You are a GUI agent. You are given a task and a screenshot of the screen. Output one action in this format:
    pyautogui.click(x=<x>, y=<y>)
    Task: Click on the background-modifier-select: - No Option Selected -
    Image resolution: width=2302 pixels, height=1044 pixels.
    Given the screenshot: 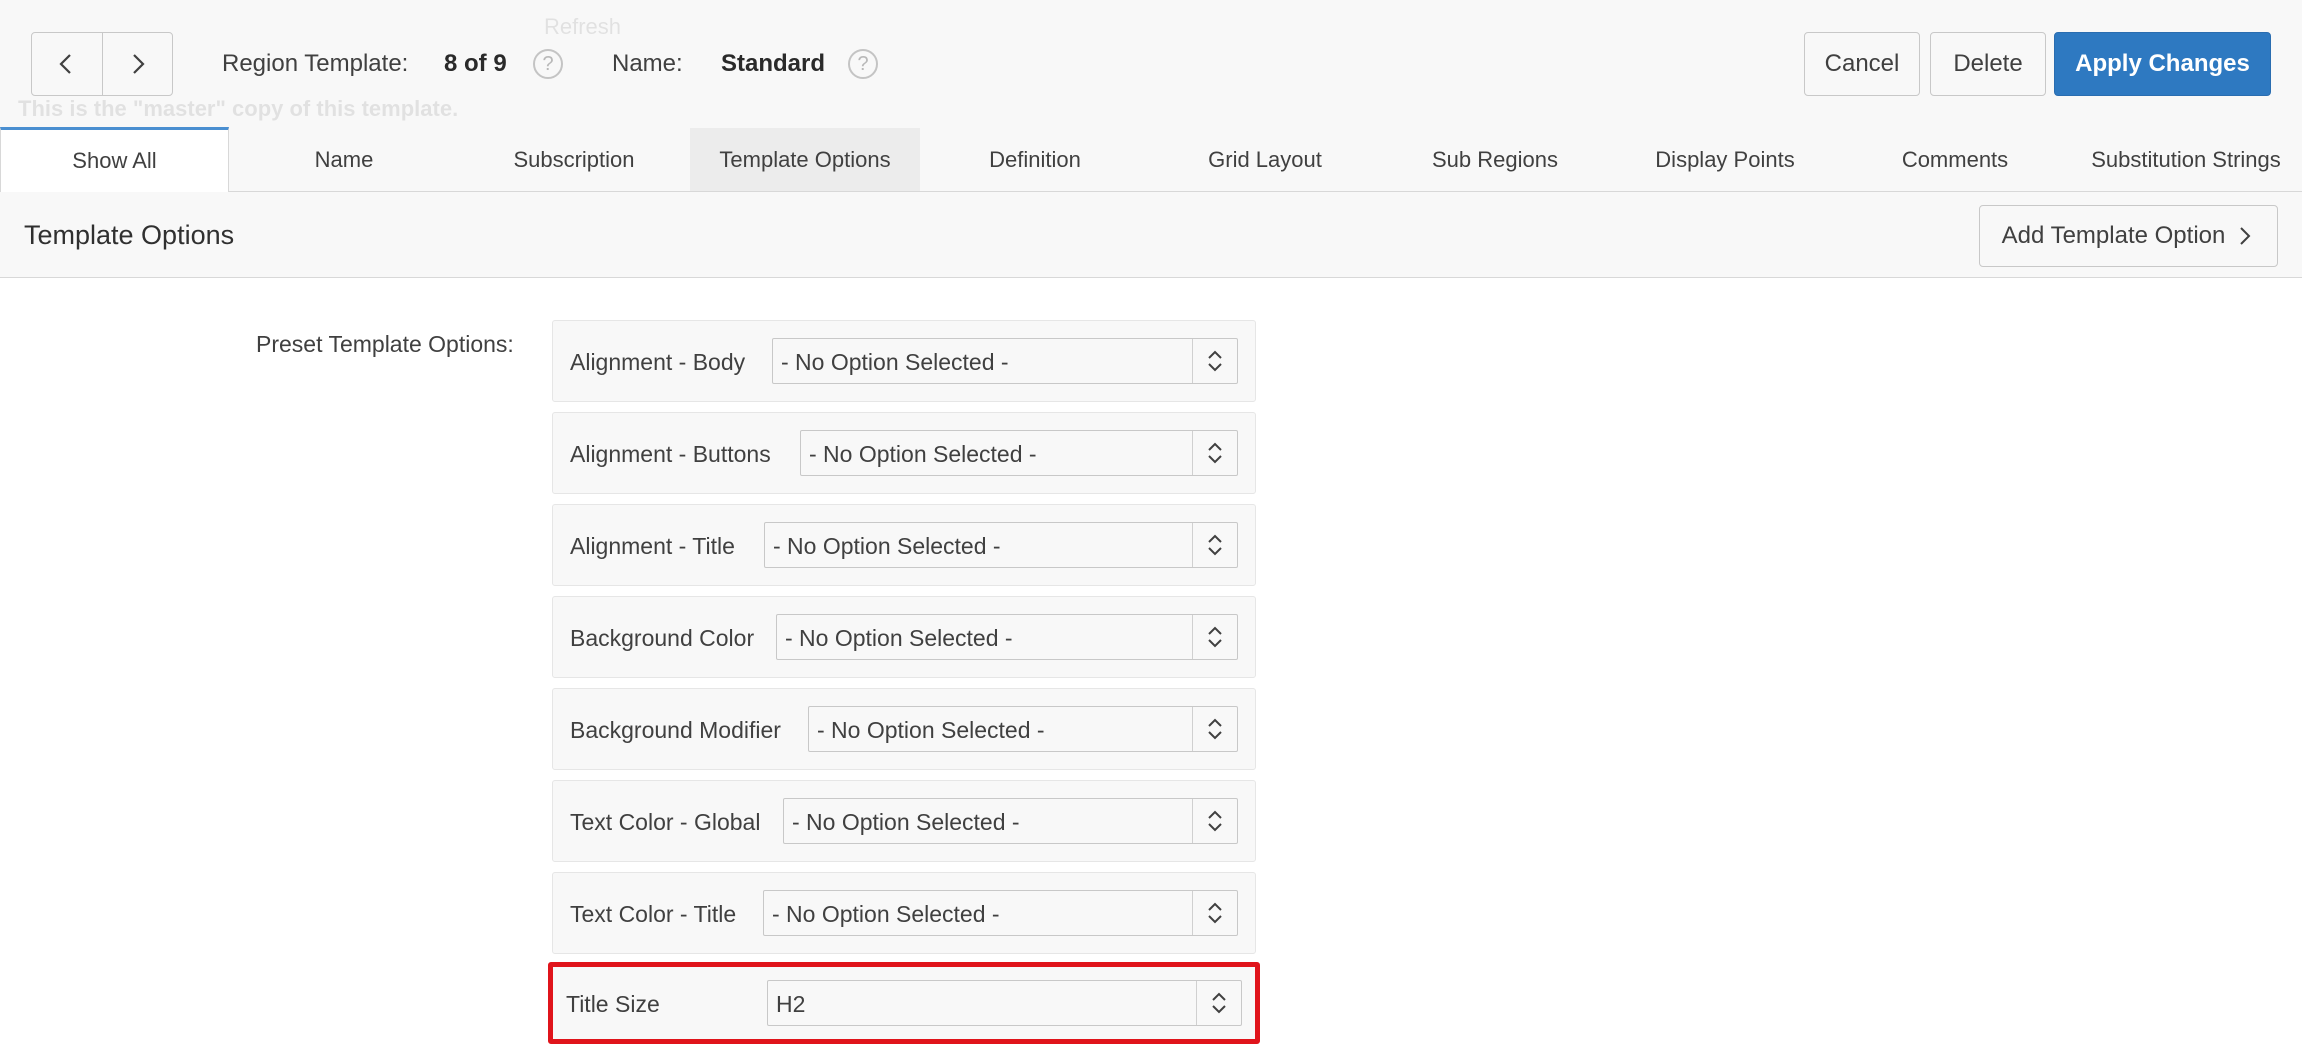 What is the action you would take?
    pyautogui.click(x=1023, y=729)
    